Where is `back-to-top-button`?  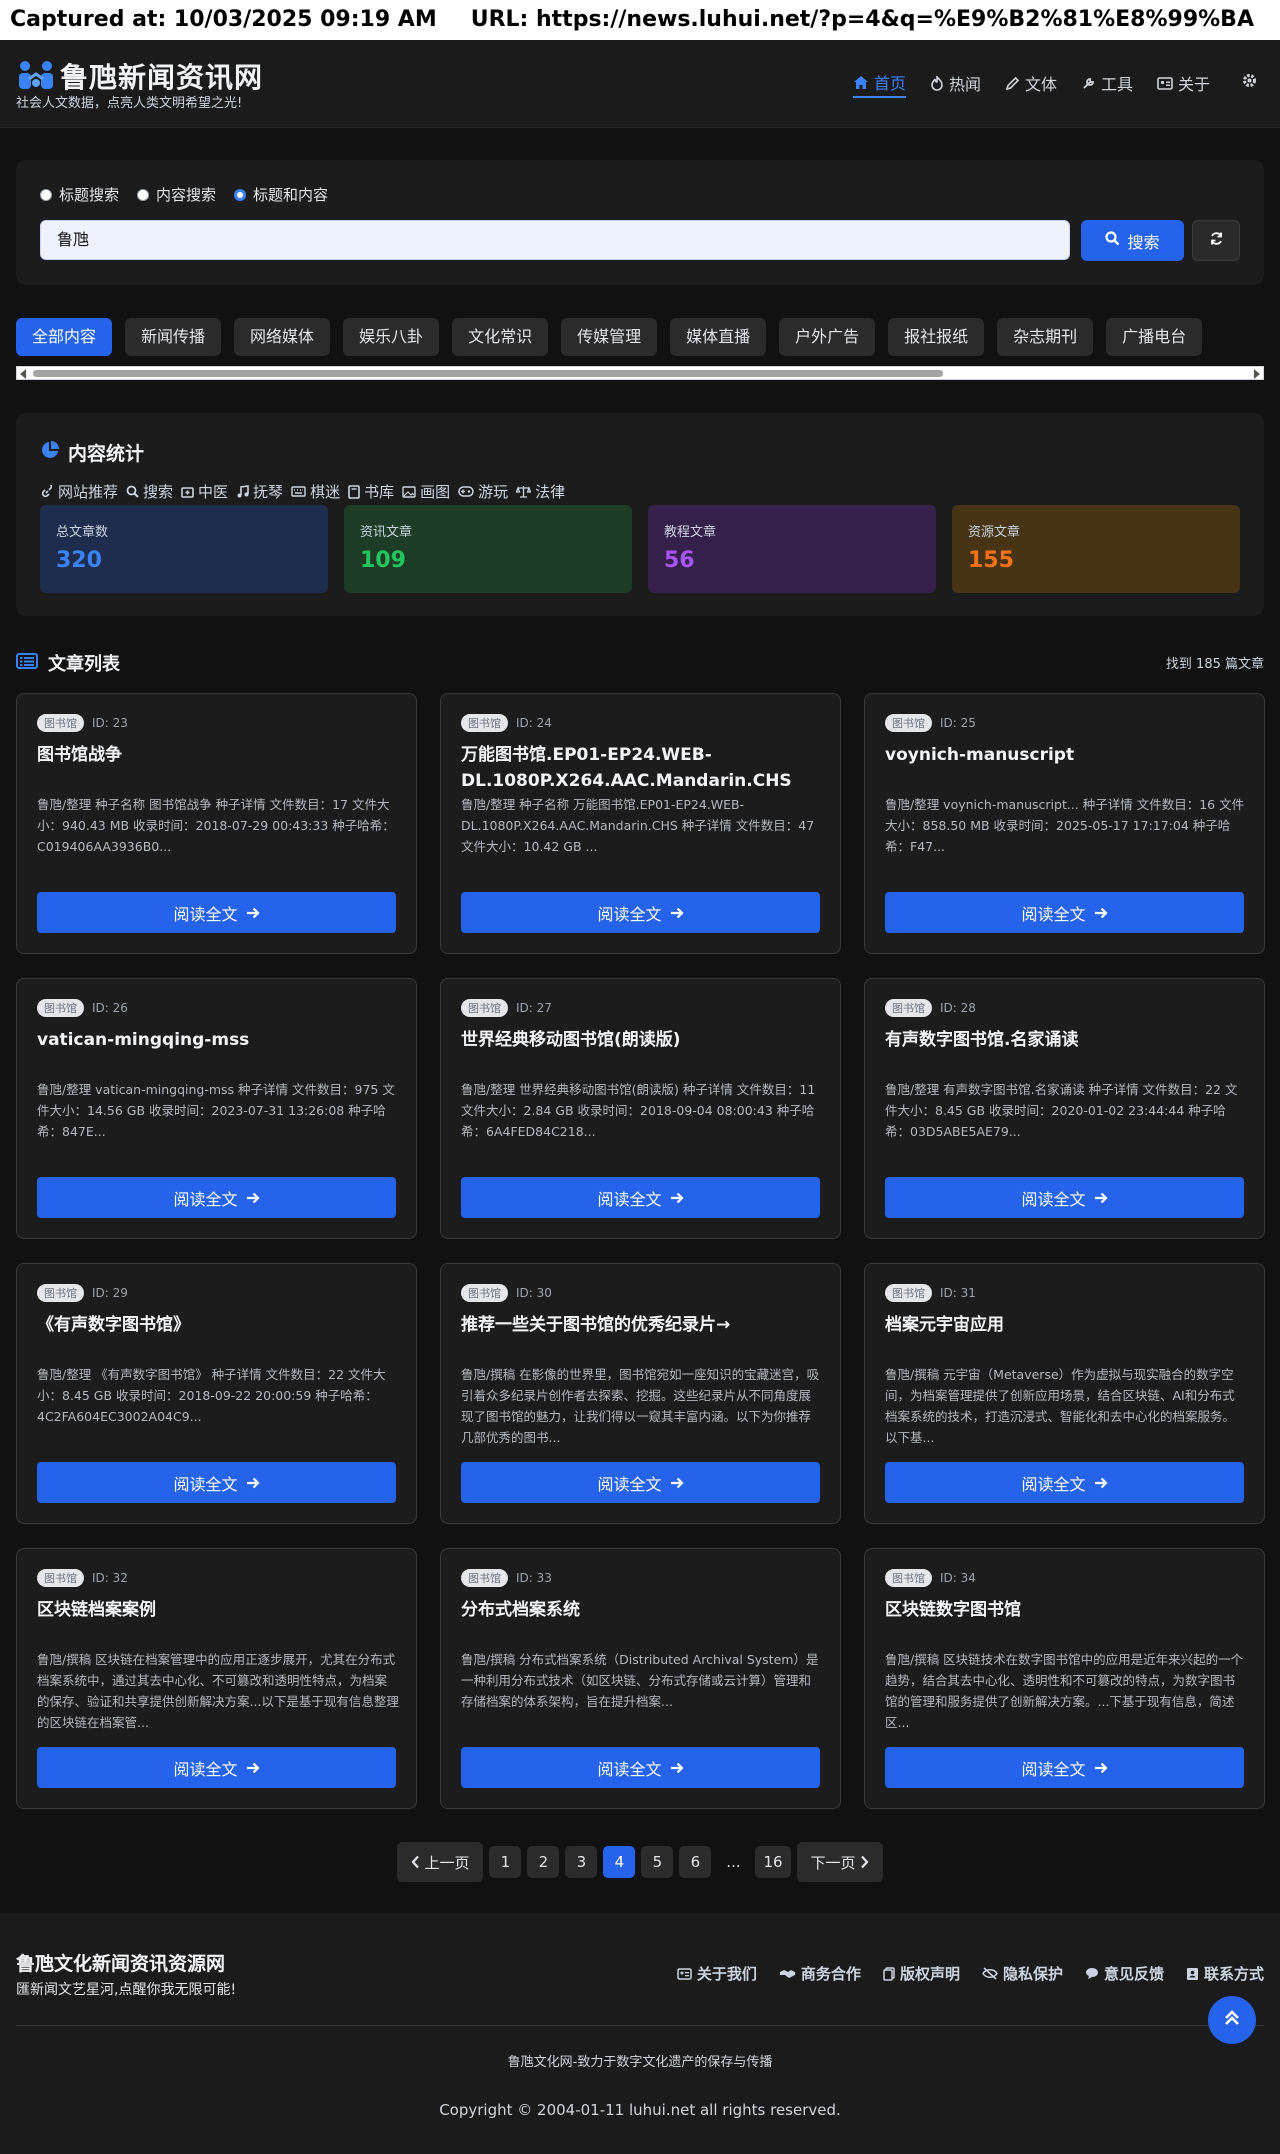
back-to-top-button is located at coordinates (1232, 2020).